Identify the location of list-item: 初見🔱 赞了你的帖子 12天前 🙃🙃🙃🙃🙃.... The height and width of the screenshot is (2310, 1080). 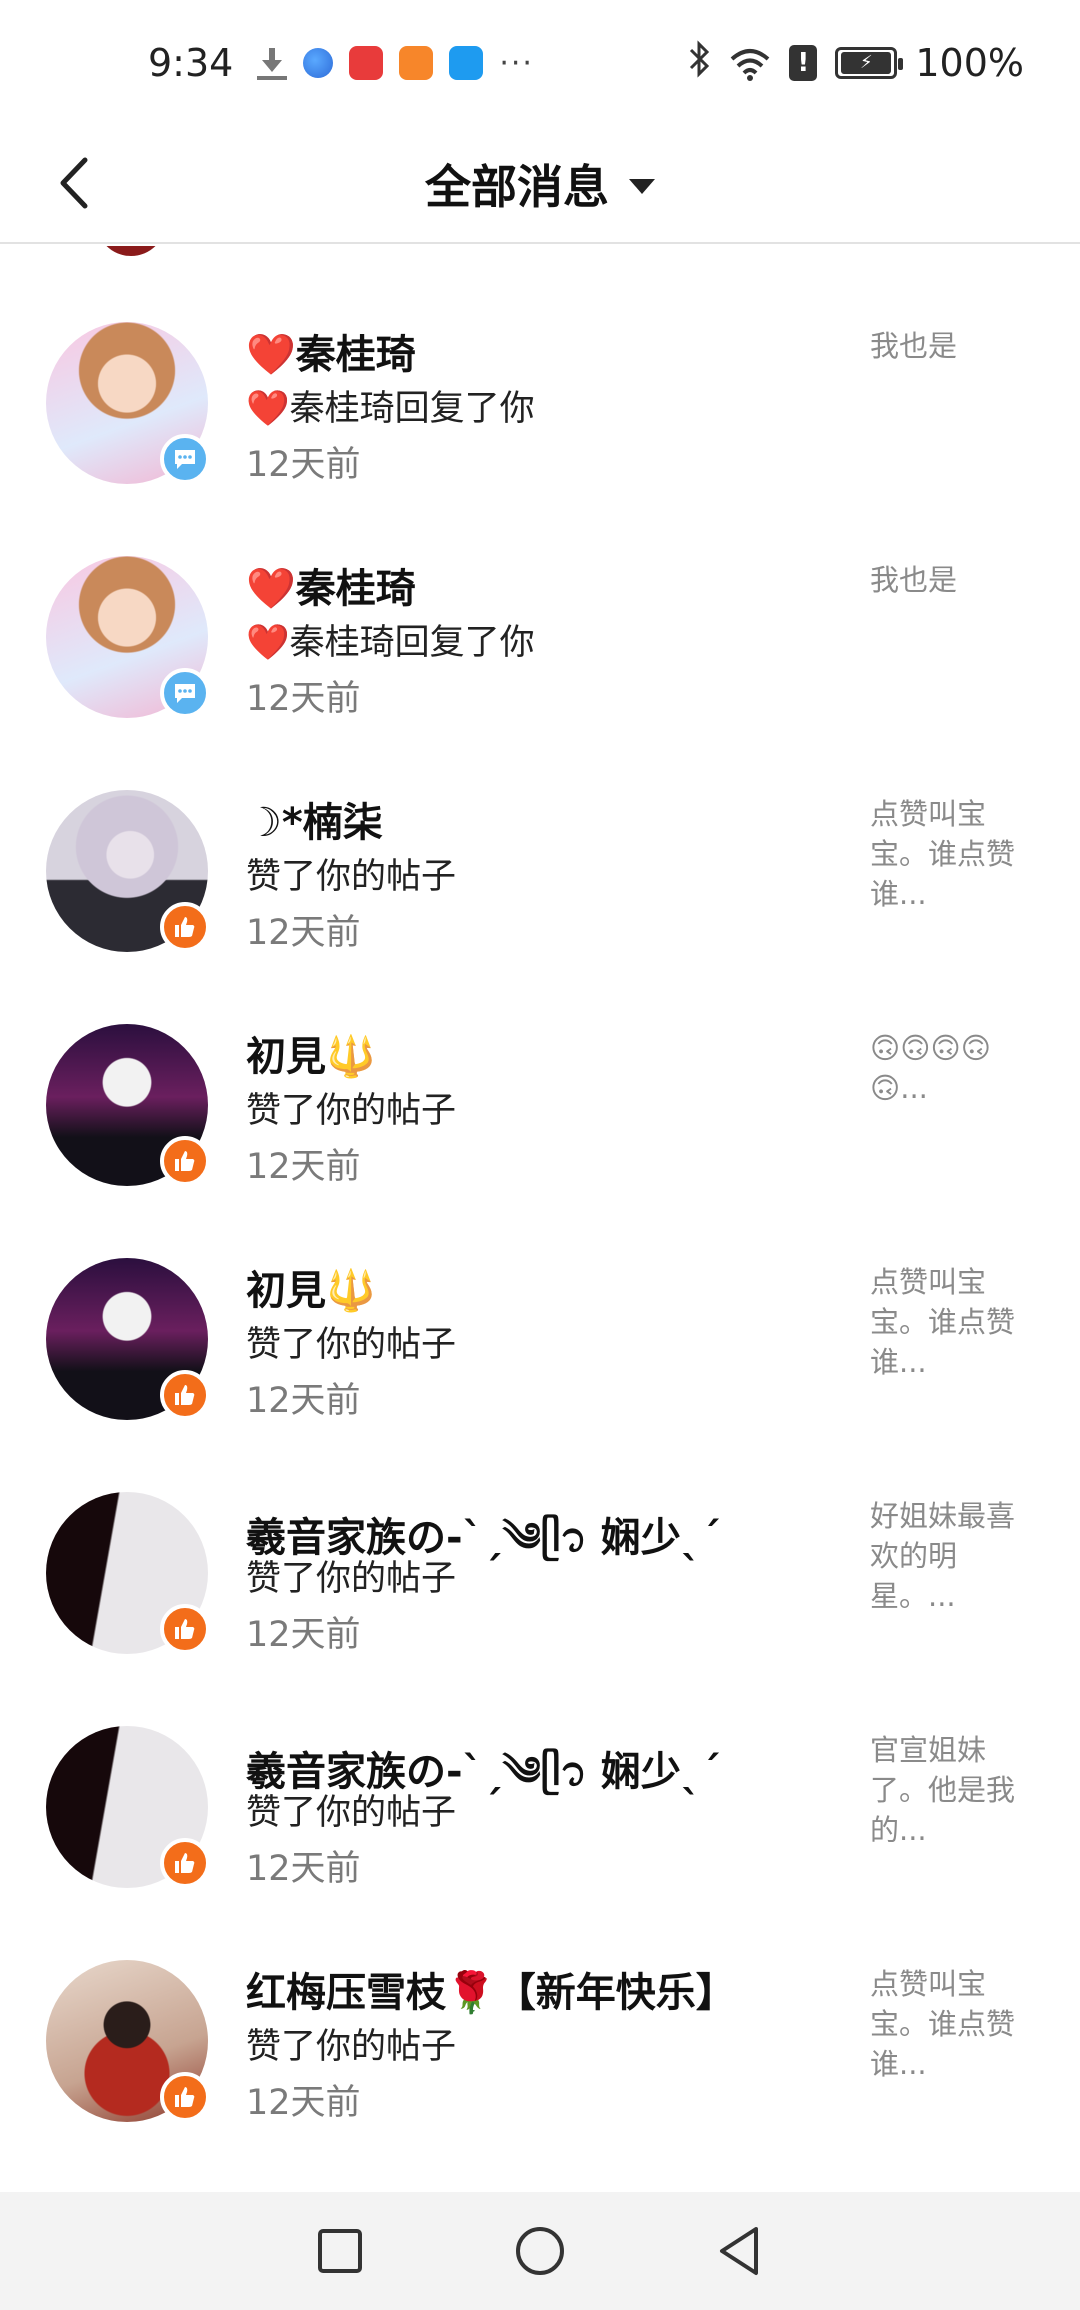
(540, 1141).